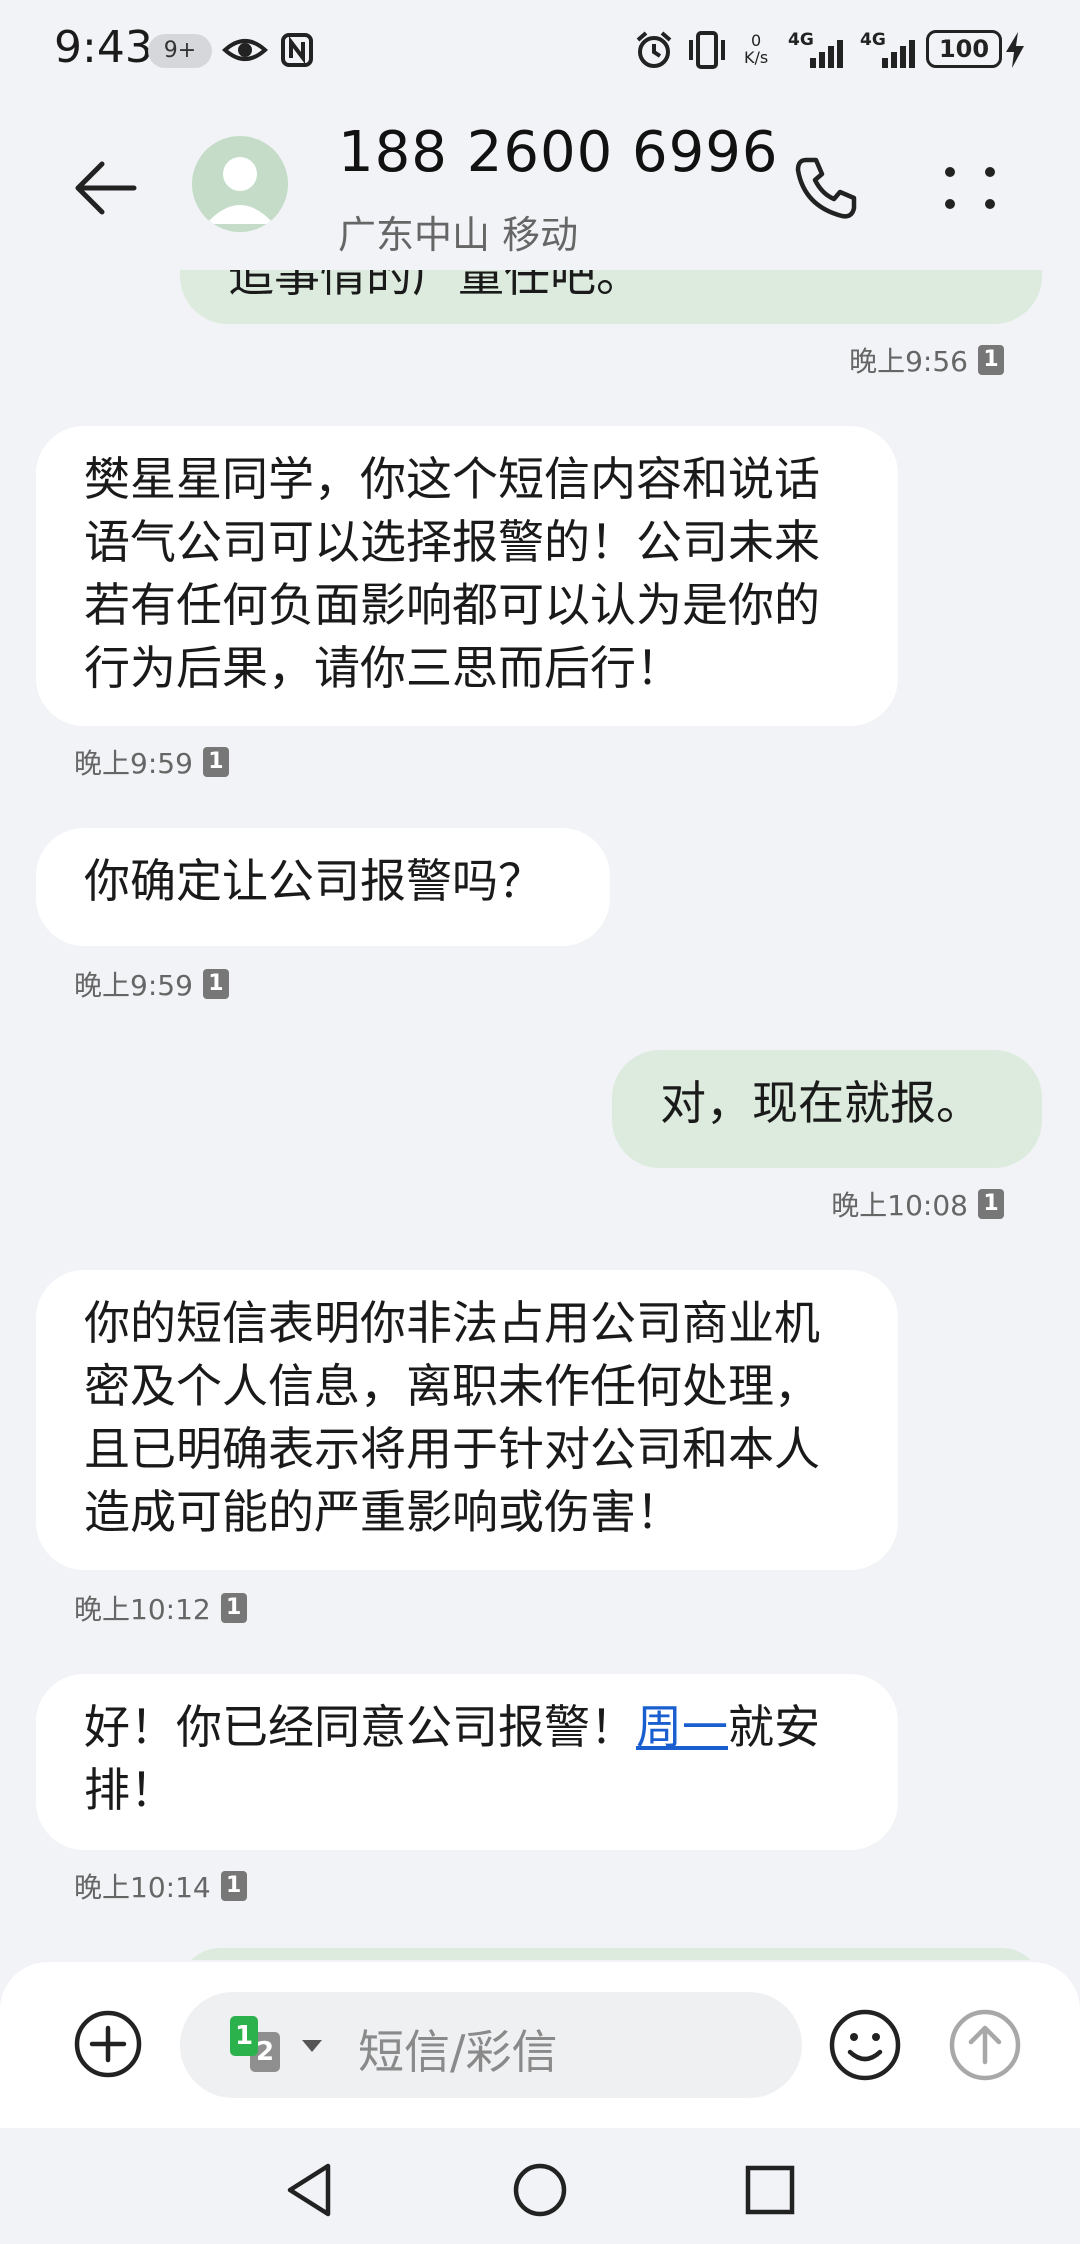 The image size is (1080, 2244). Describe the element at coordinates (865, 2045) in the screenshot. I see `emoji-icon` at that location.